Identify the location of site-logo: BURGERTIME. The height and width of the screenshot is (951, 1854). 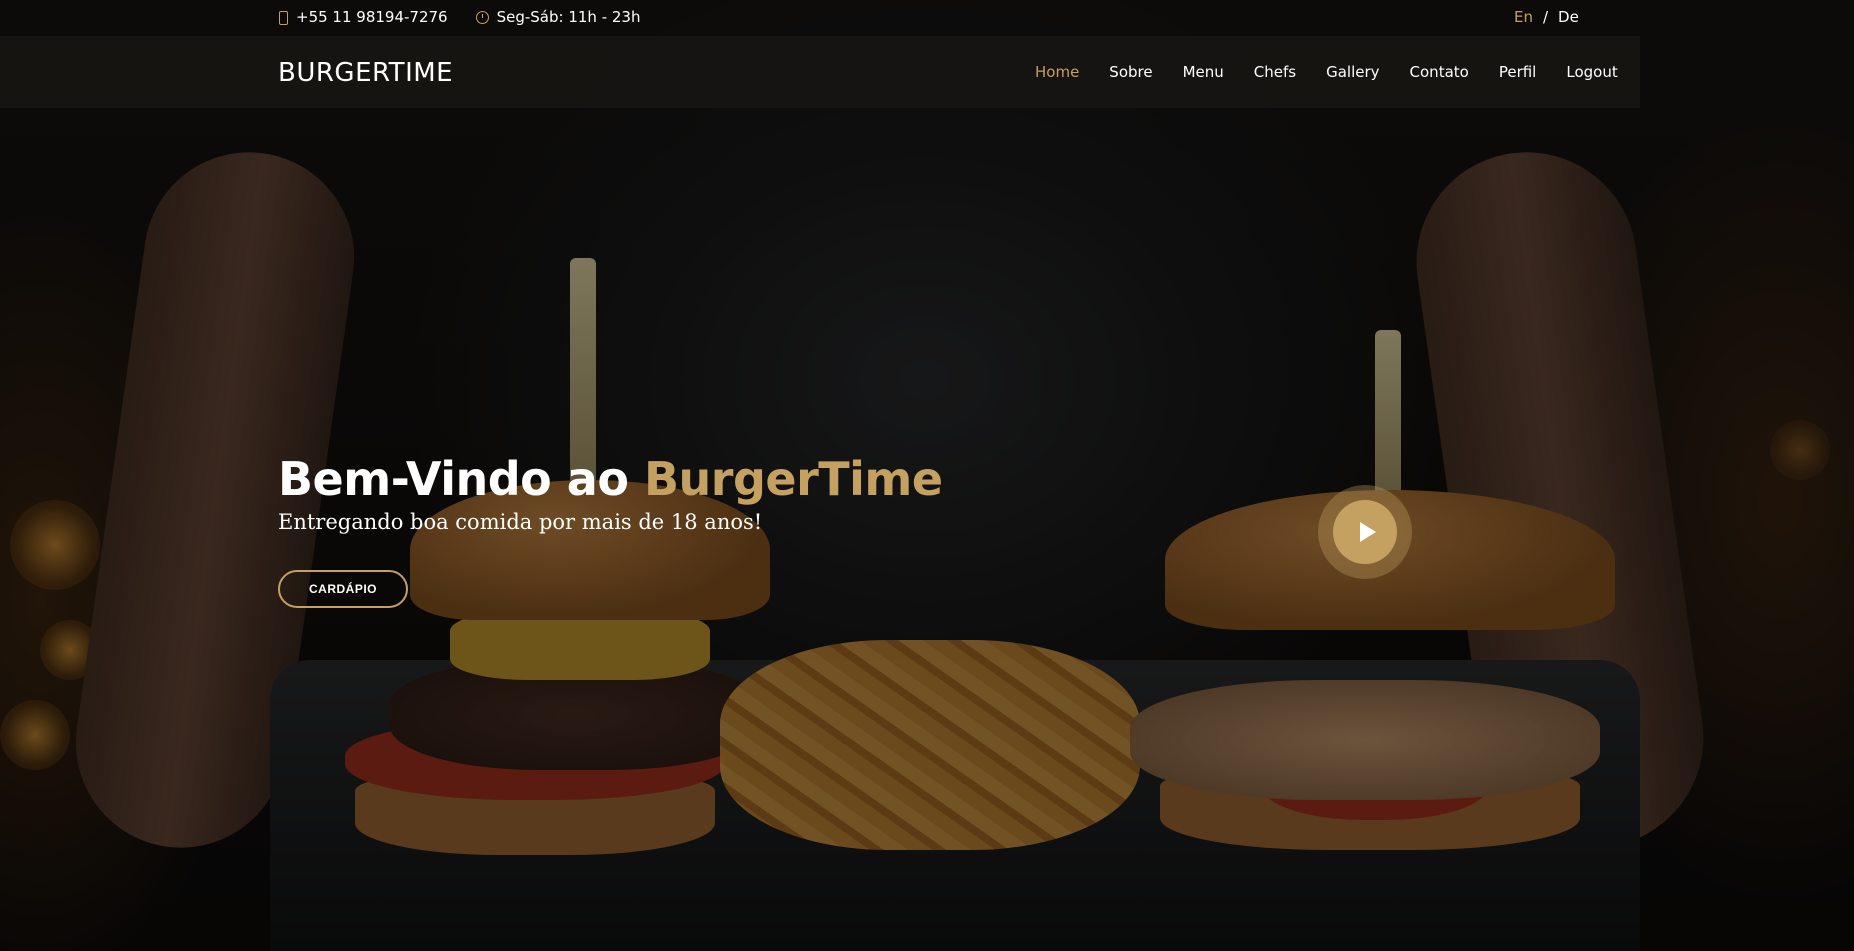
(365, 73).